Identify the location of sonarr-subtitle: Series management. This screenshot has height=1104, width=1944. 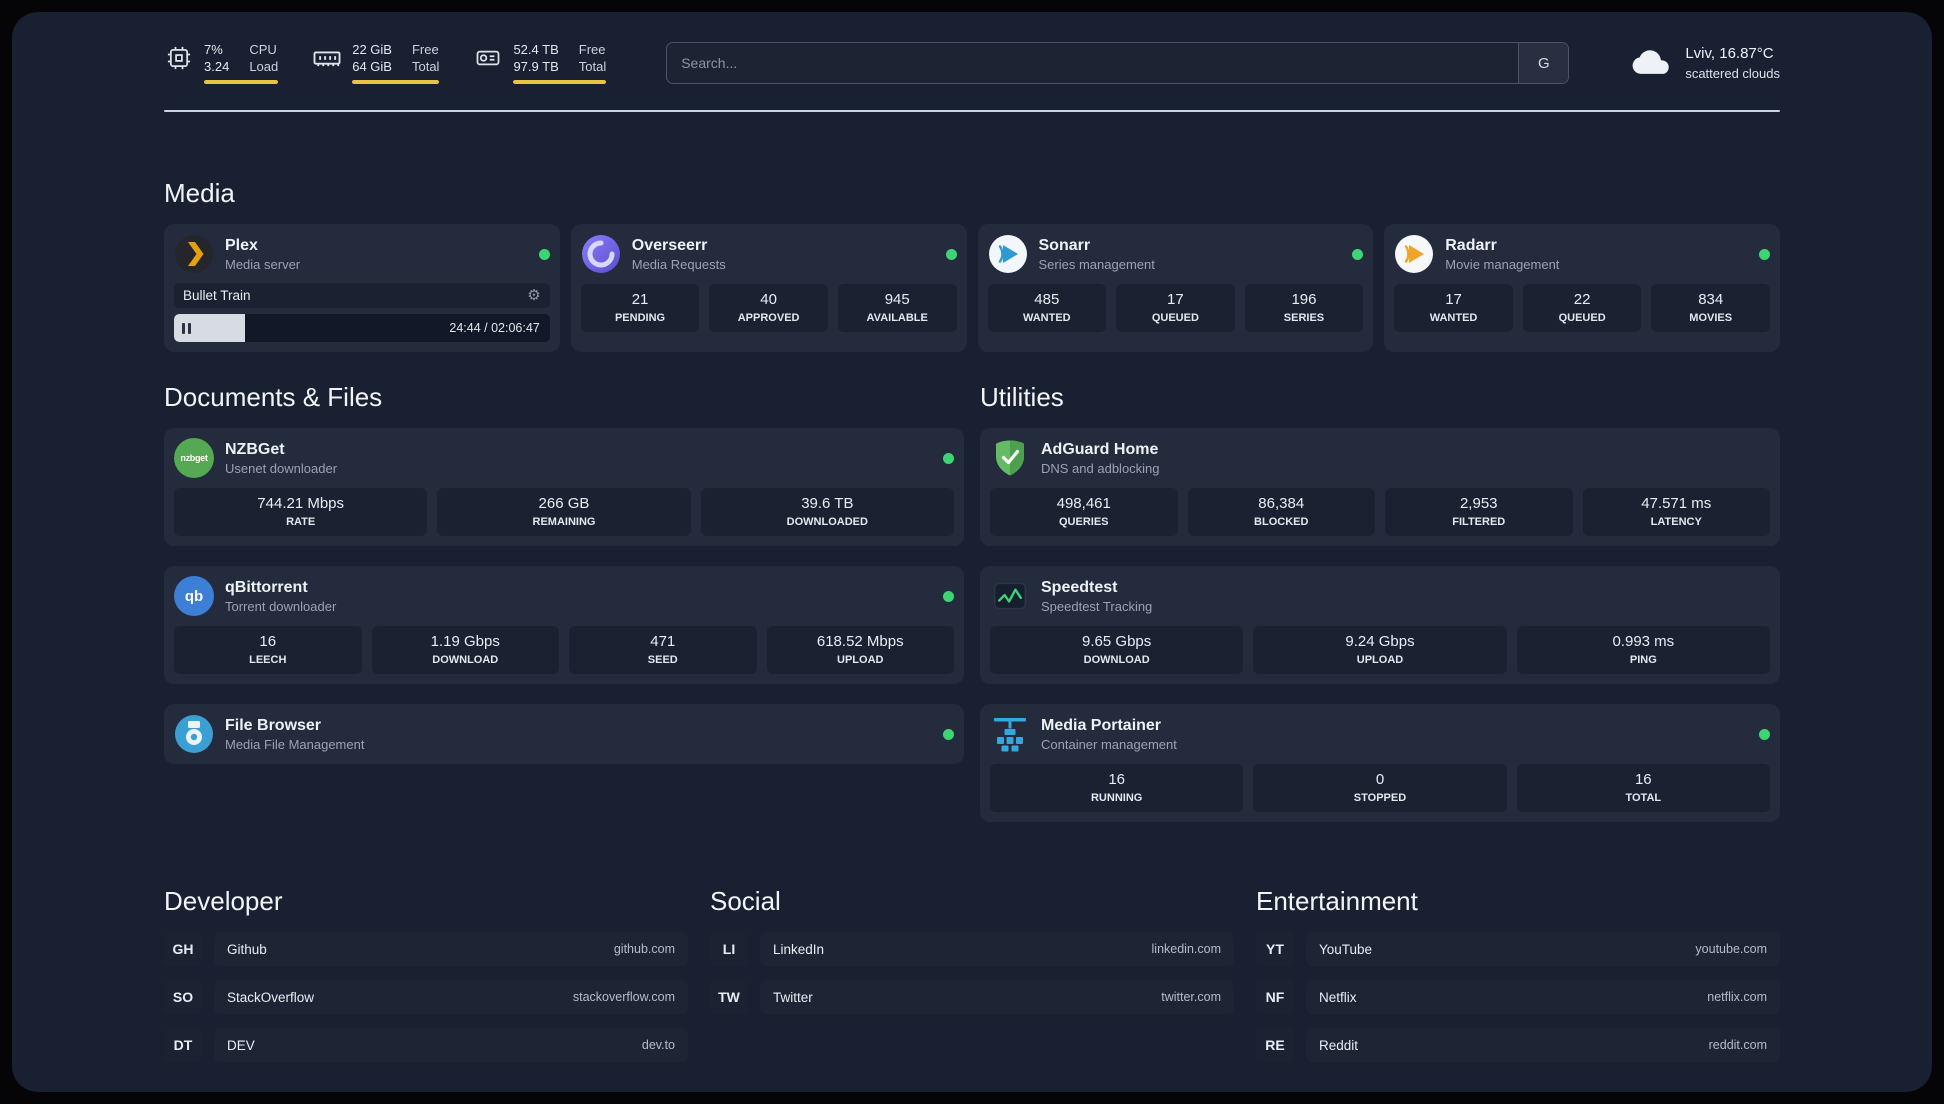
(1096, 264).